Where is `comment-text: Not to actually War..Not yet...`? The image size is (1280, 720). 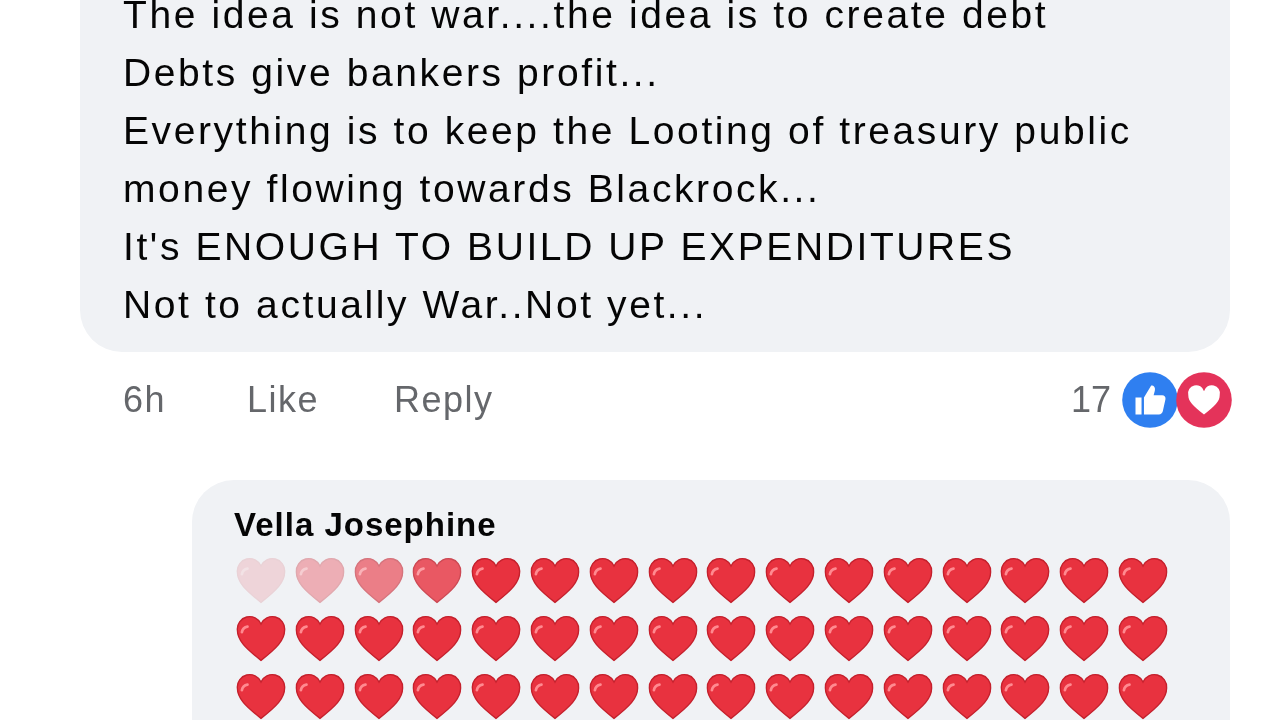
comment-text: Not to actually War..Not yet... is located at coordinates (415, 305).